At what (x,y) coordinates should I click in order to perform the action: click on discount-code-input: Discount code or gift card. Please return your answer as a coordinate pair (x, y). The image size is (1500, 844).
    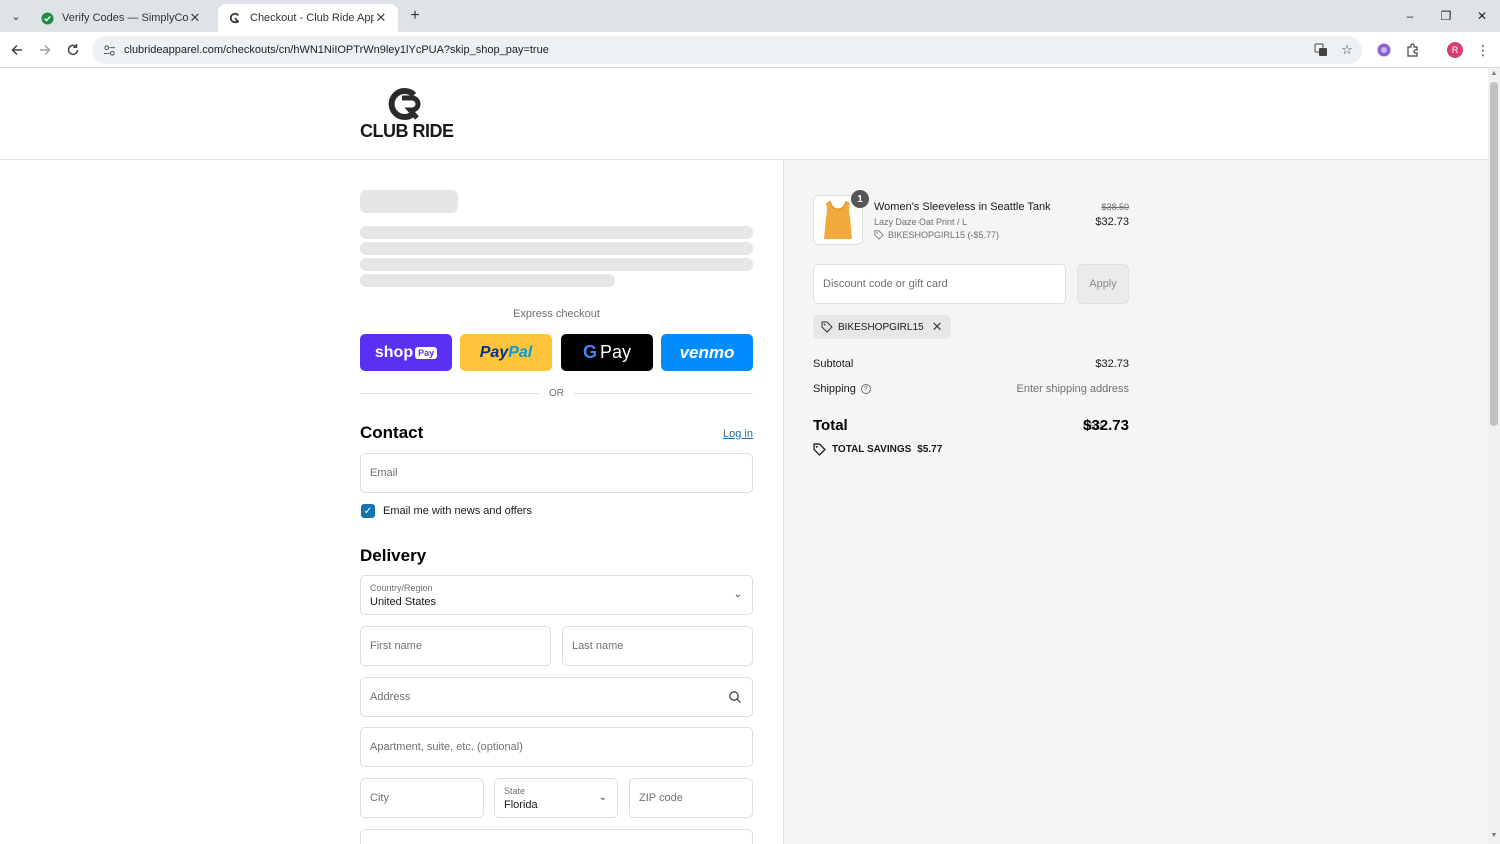
    Looking at the image, I should click on (939, 284).